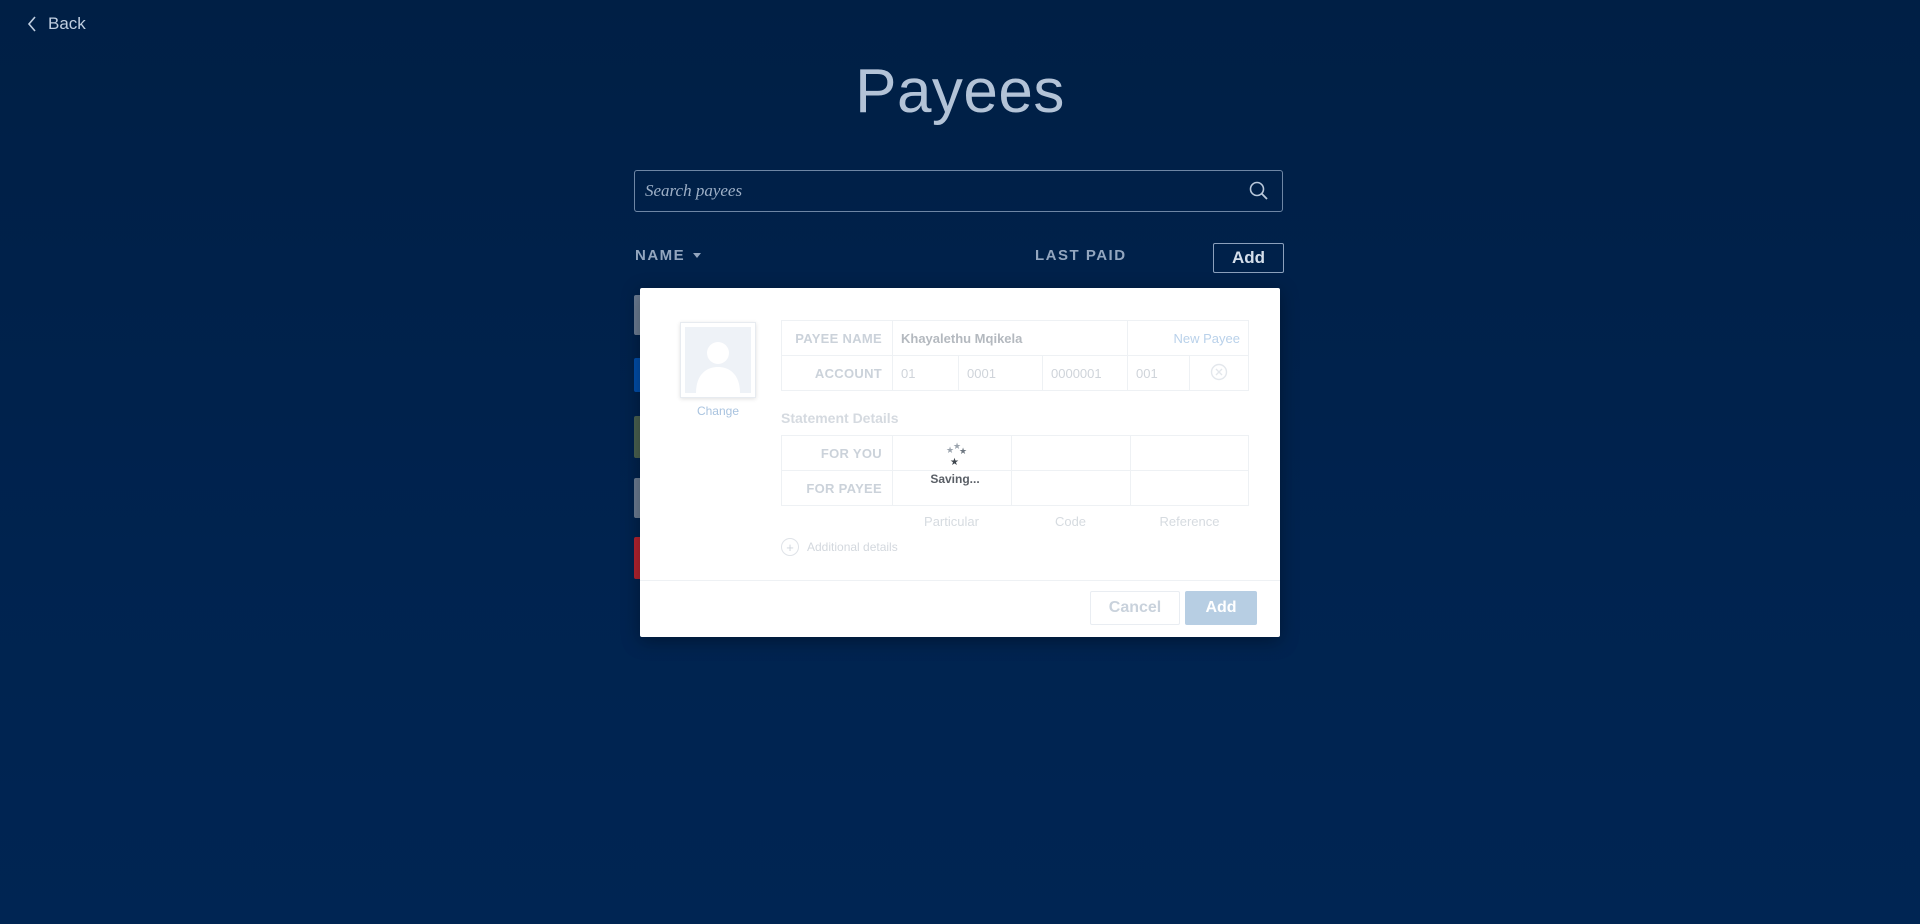 The height and width of the screenshot is (924, 1920). I want to click on for-payee-reference-field, so click(1189, 488).